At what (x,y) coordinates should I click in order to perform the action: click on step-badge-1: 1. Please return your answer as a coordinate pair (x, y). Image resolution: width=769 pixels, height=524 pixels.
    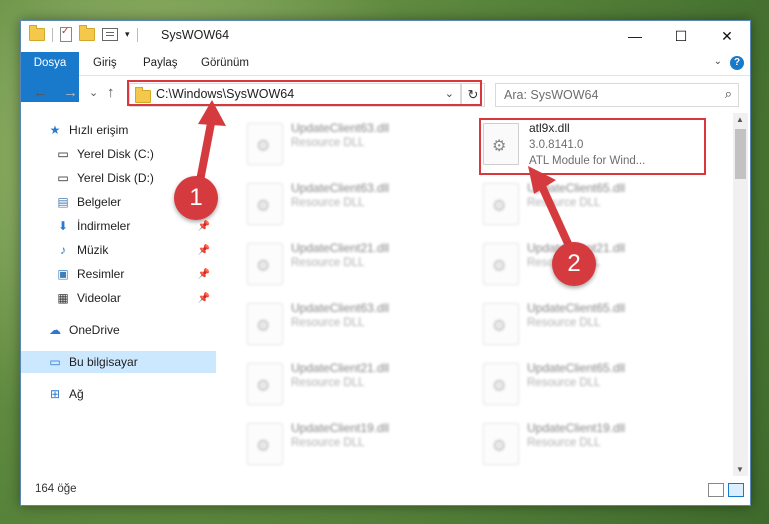
    Looking at the image, I should click on (196, 198).